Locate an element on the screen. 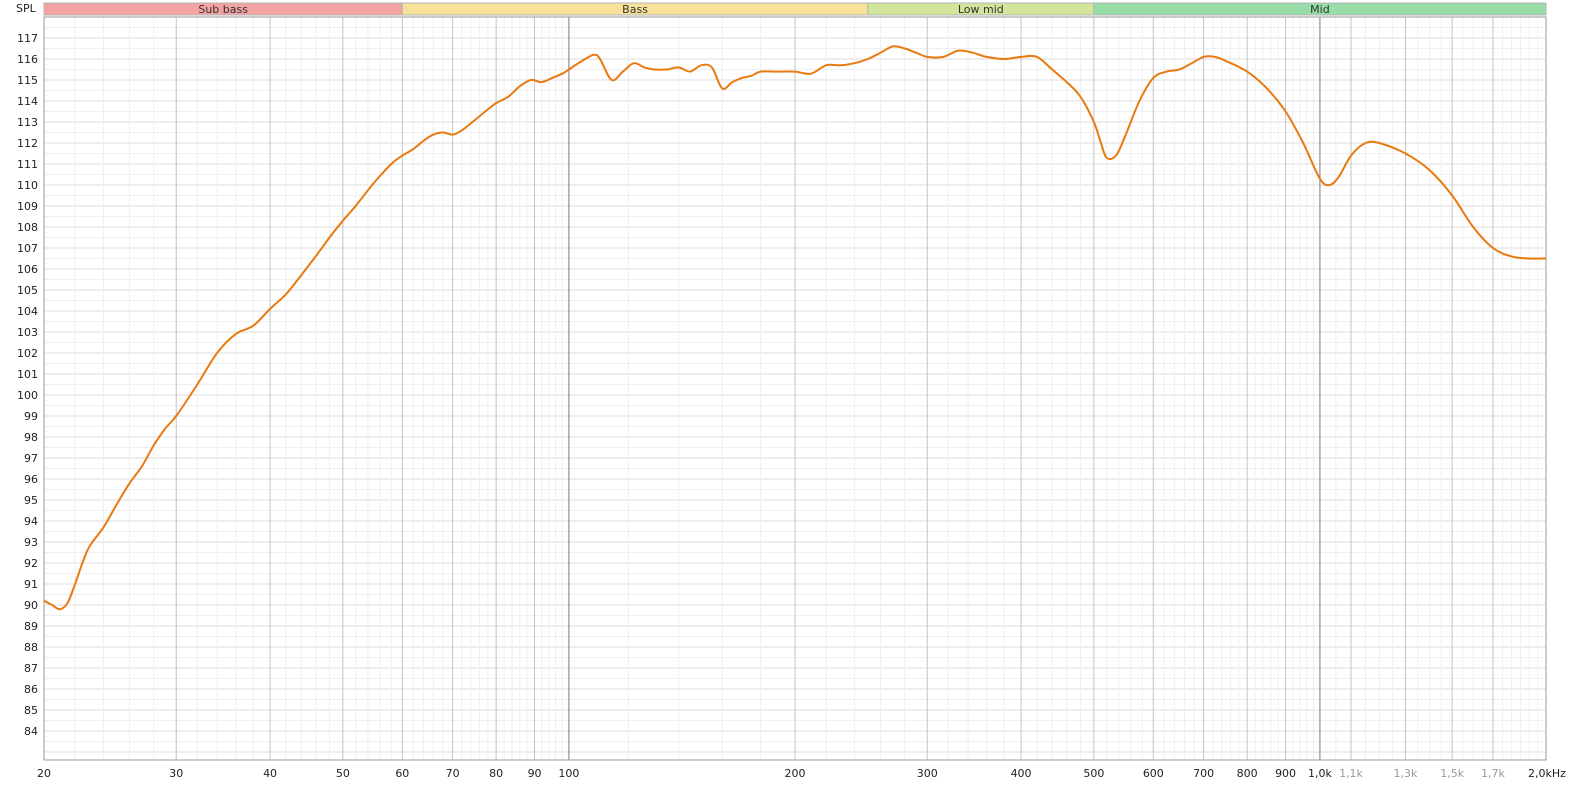  x-tick-label: 1,0k is located at coordinates (1320, 773).